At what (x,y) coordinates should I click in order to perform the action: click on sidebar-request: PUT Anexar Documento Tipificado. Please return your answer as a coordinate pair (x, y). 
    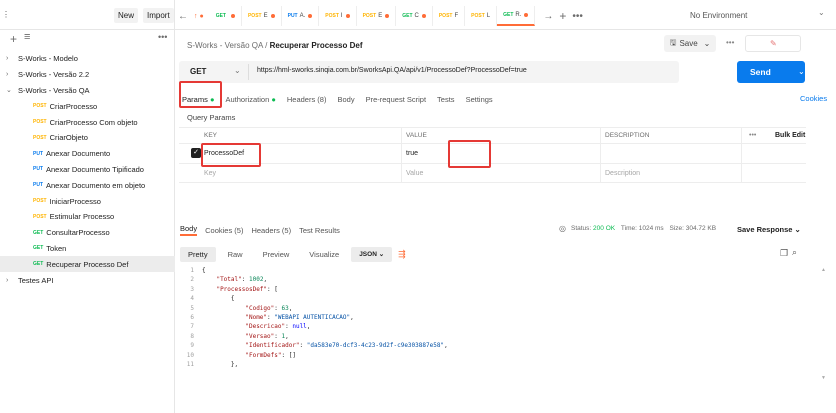
    Looking at the image, I should click on (87, 170).